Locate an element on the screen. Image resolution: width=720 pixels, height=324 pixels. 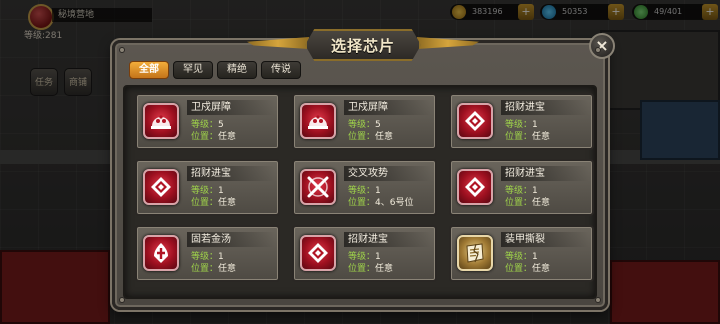
tab-rare: 罕见 is located at coordinates (193, 70).